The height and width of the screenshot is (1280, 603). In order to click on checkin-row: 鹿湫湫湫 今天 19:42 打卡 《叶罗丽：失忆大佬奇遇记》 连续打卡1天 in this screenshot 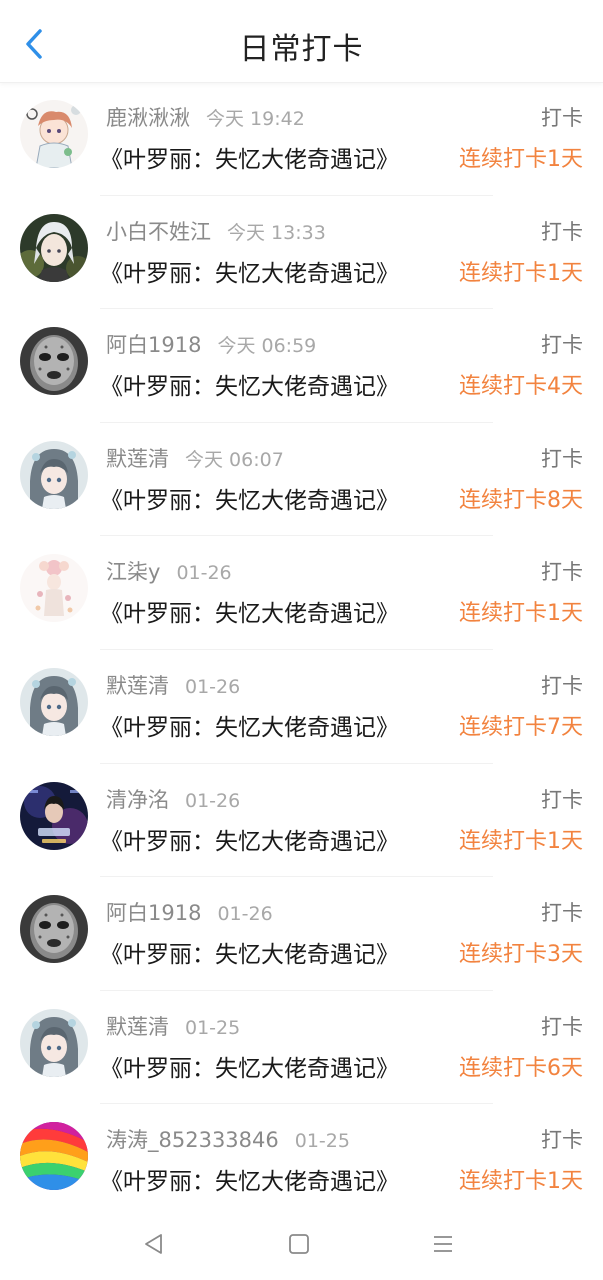, I will do `click(301, 139)`.